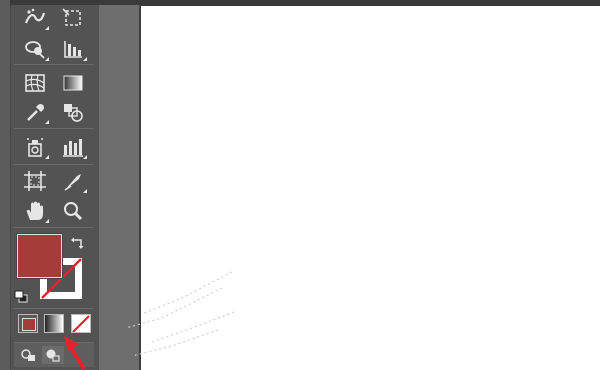  What do you see at coordinates (35, 147) in the screenshot?
I see `symbol-sprayer-tool-icon` at bounding box center [35, 147].